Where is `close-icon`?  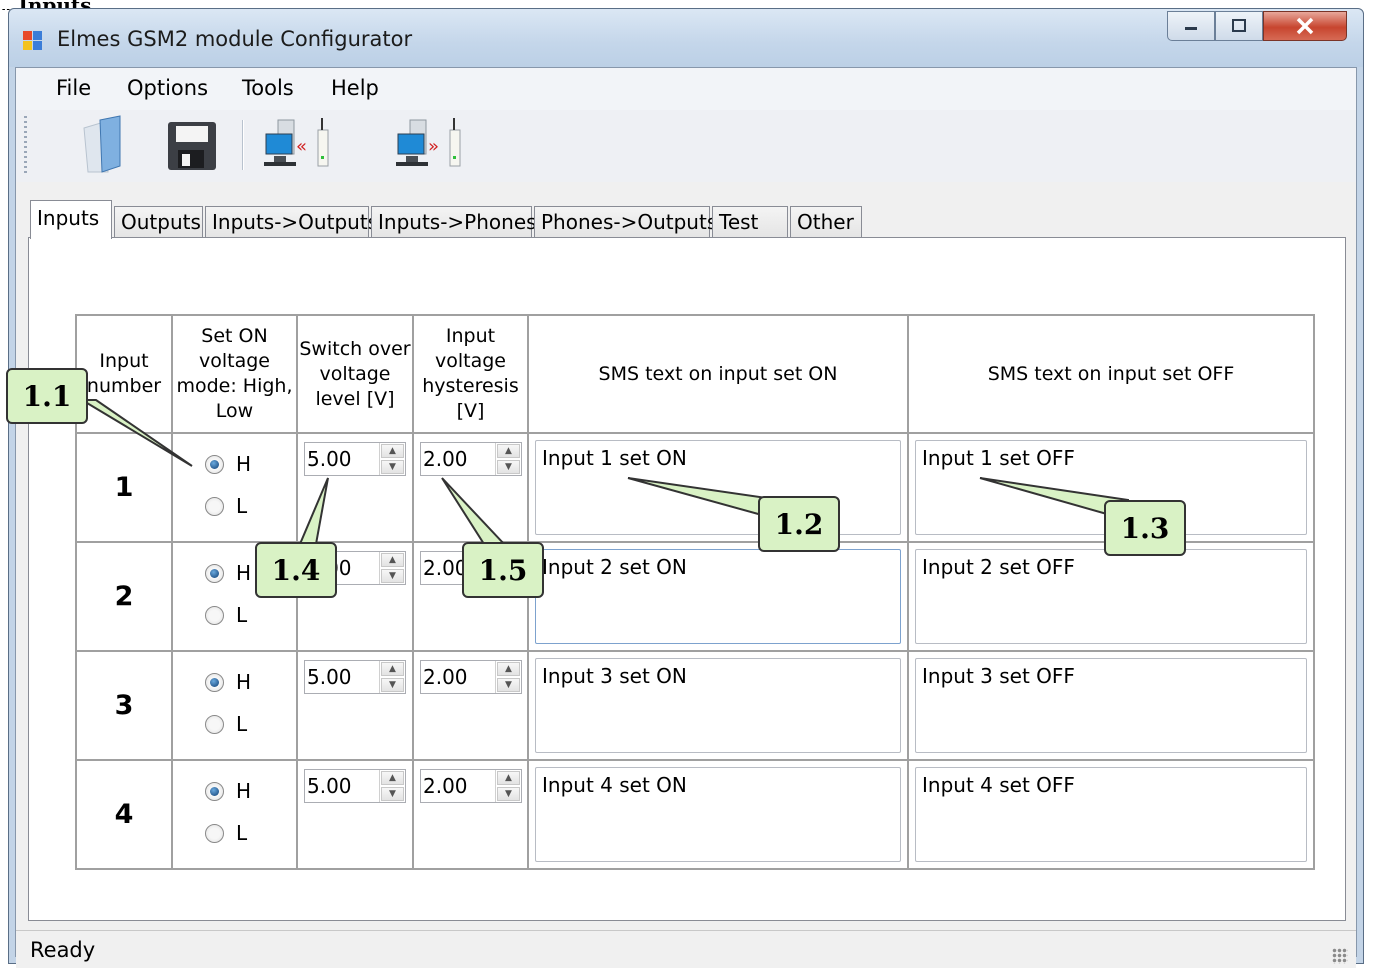
close-icon is located at coordinates (1305, 26).